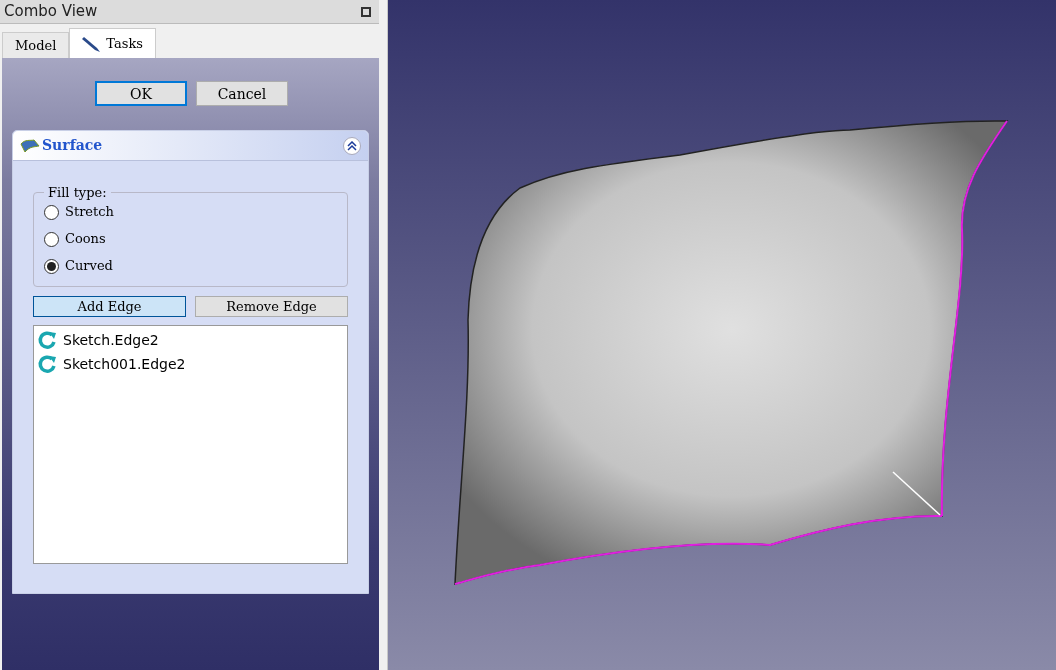  What do you see at coordinates (72, 145) in the screenshot?
I see `task-box-title: Surface` at bounding box center [72, 145].